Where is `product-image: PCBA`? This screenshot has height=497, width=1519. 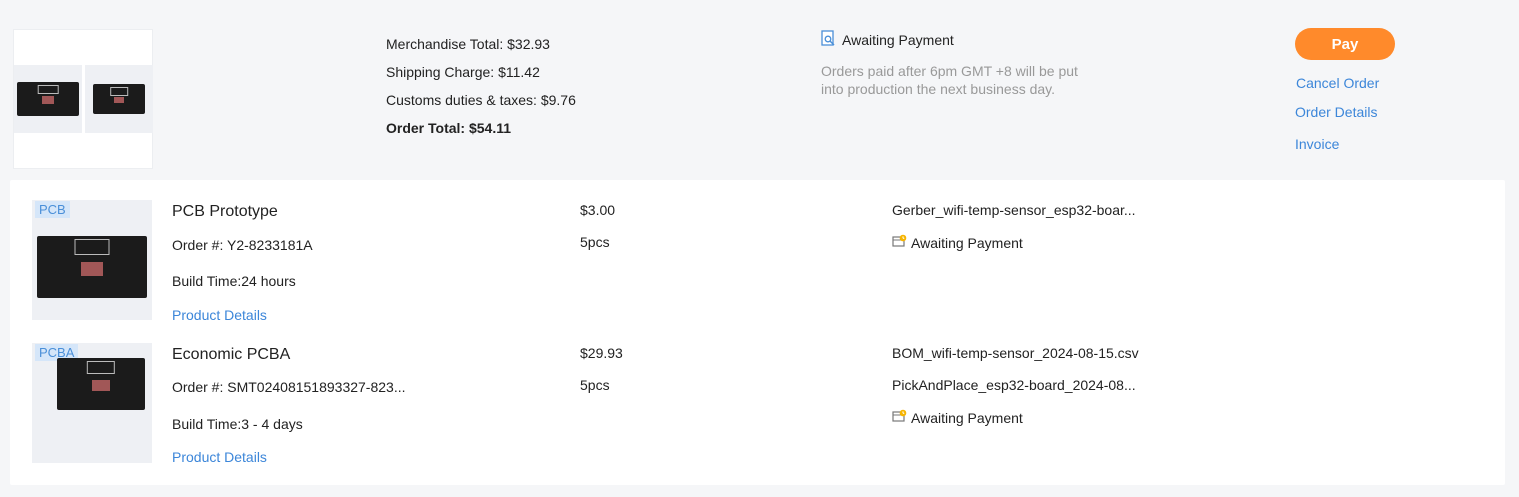
product-image: PCBA is located at coordinates (92, 403).